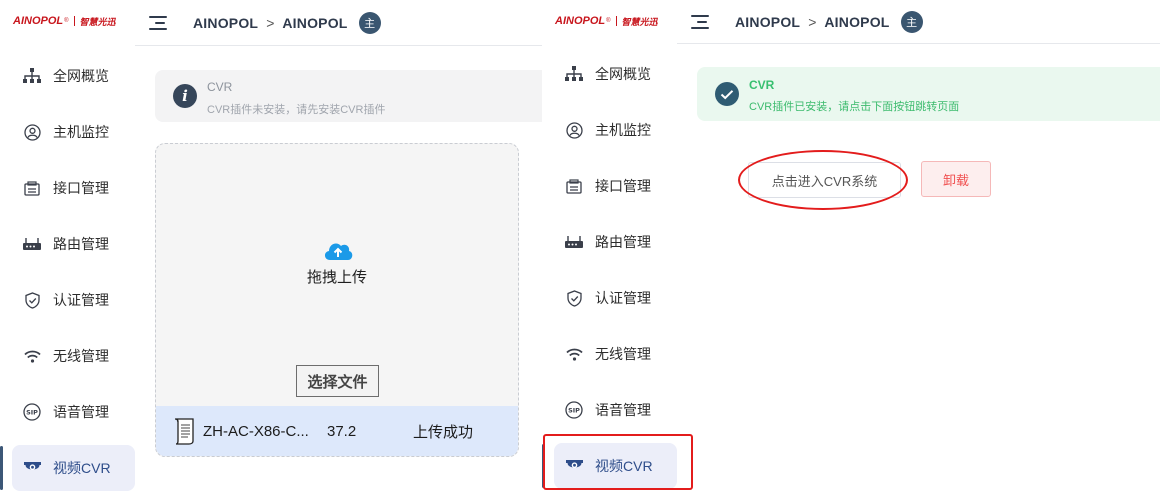  What do you see at coordinates (185, 431) in the screenshot?
I see `document-icon` at bounding box center [185, 431].